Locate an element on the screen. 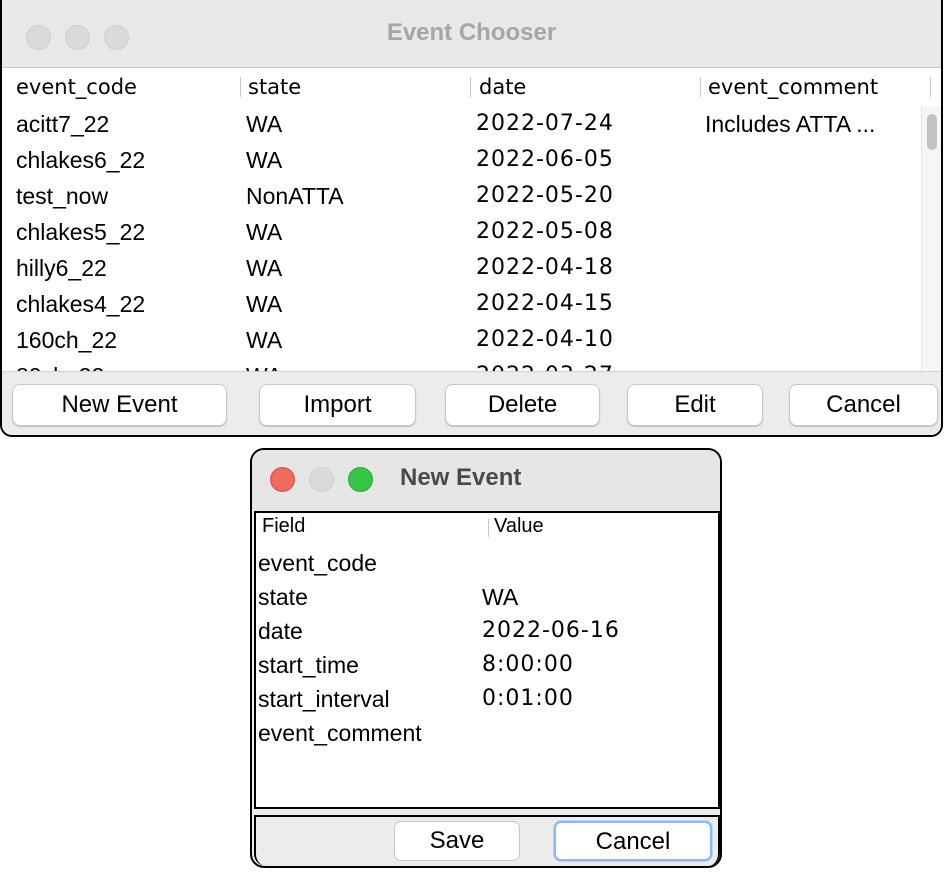  close-window-button is located at coordinates (282, 479).